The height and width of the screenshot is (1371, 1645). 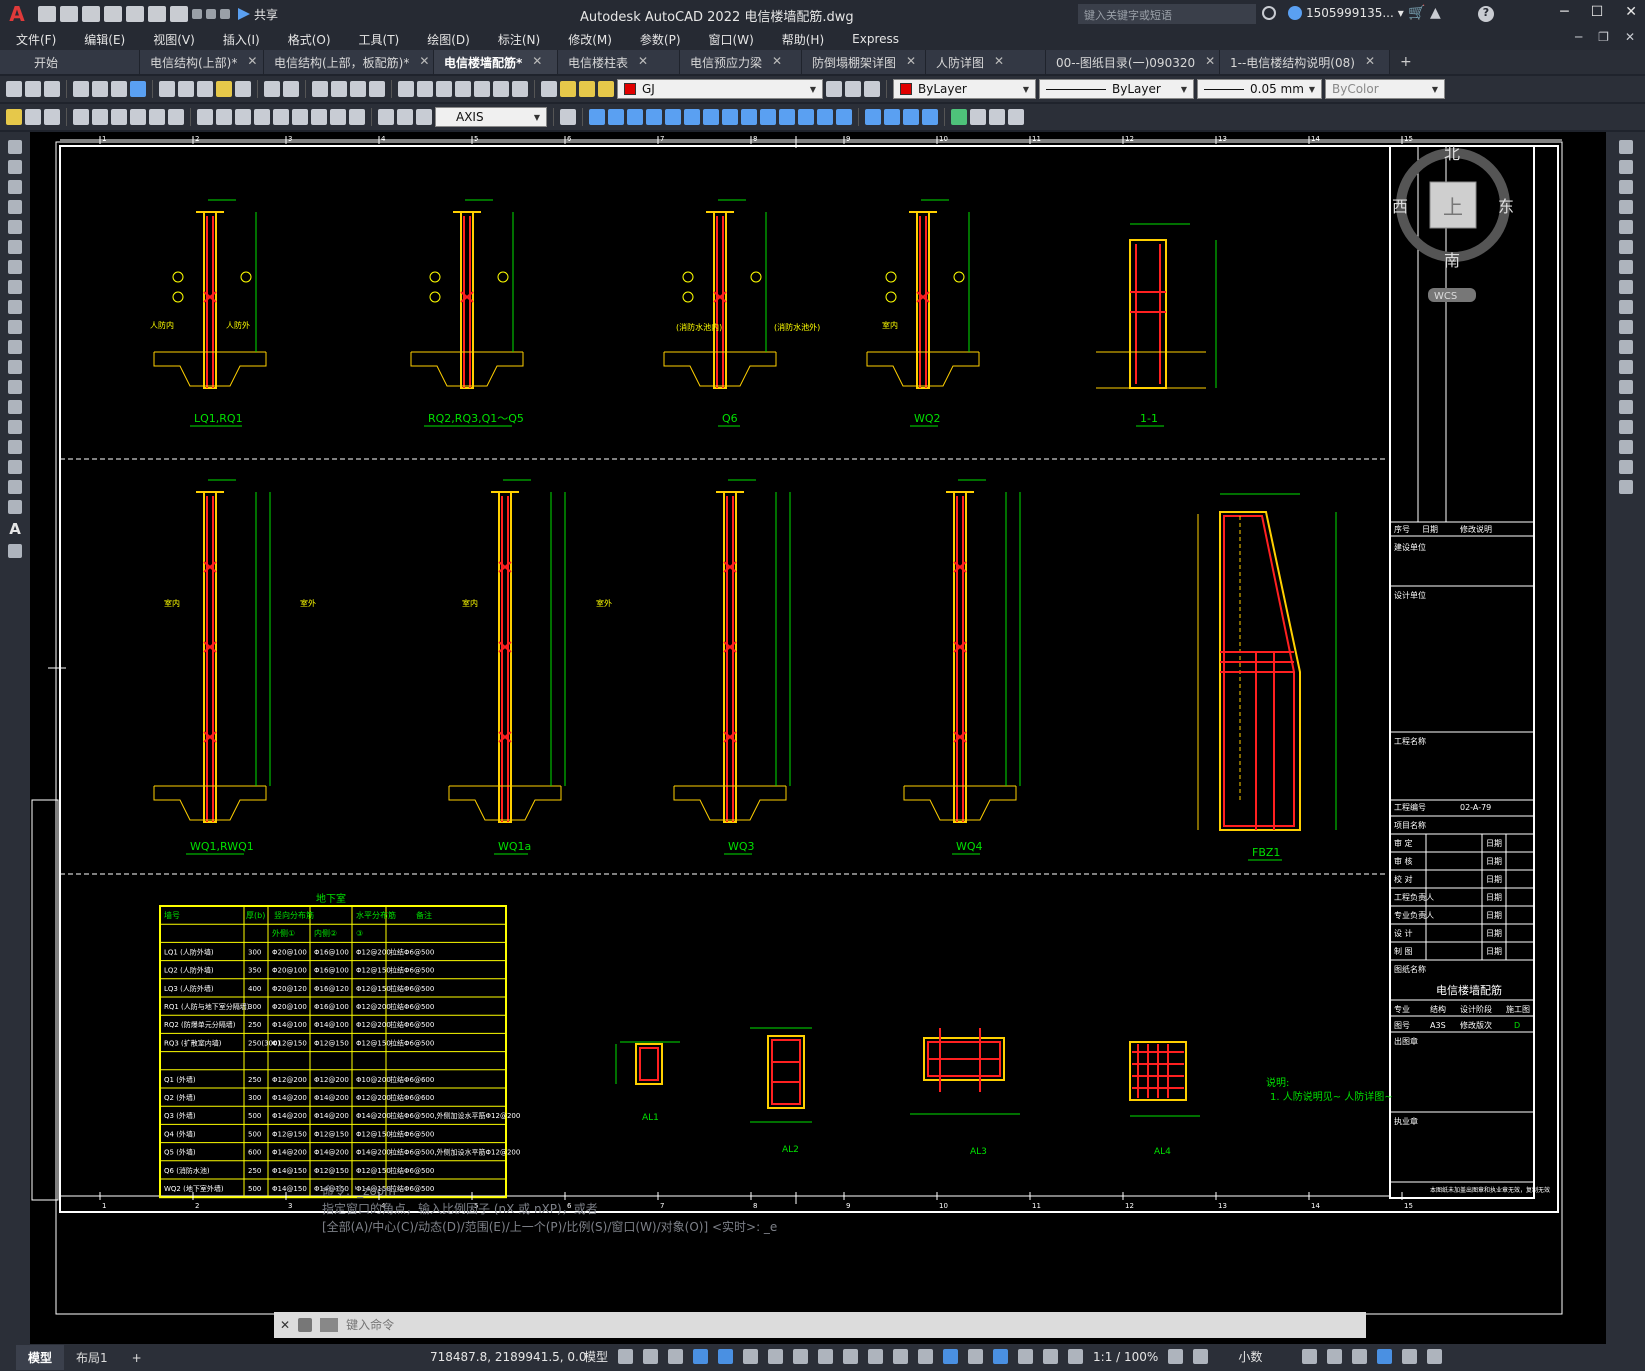 What do you see at coordinates (1385, 1356) in the screenshot?
I see `graphics-performance-icon` at bounding box center [1385, 1356].